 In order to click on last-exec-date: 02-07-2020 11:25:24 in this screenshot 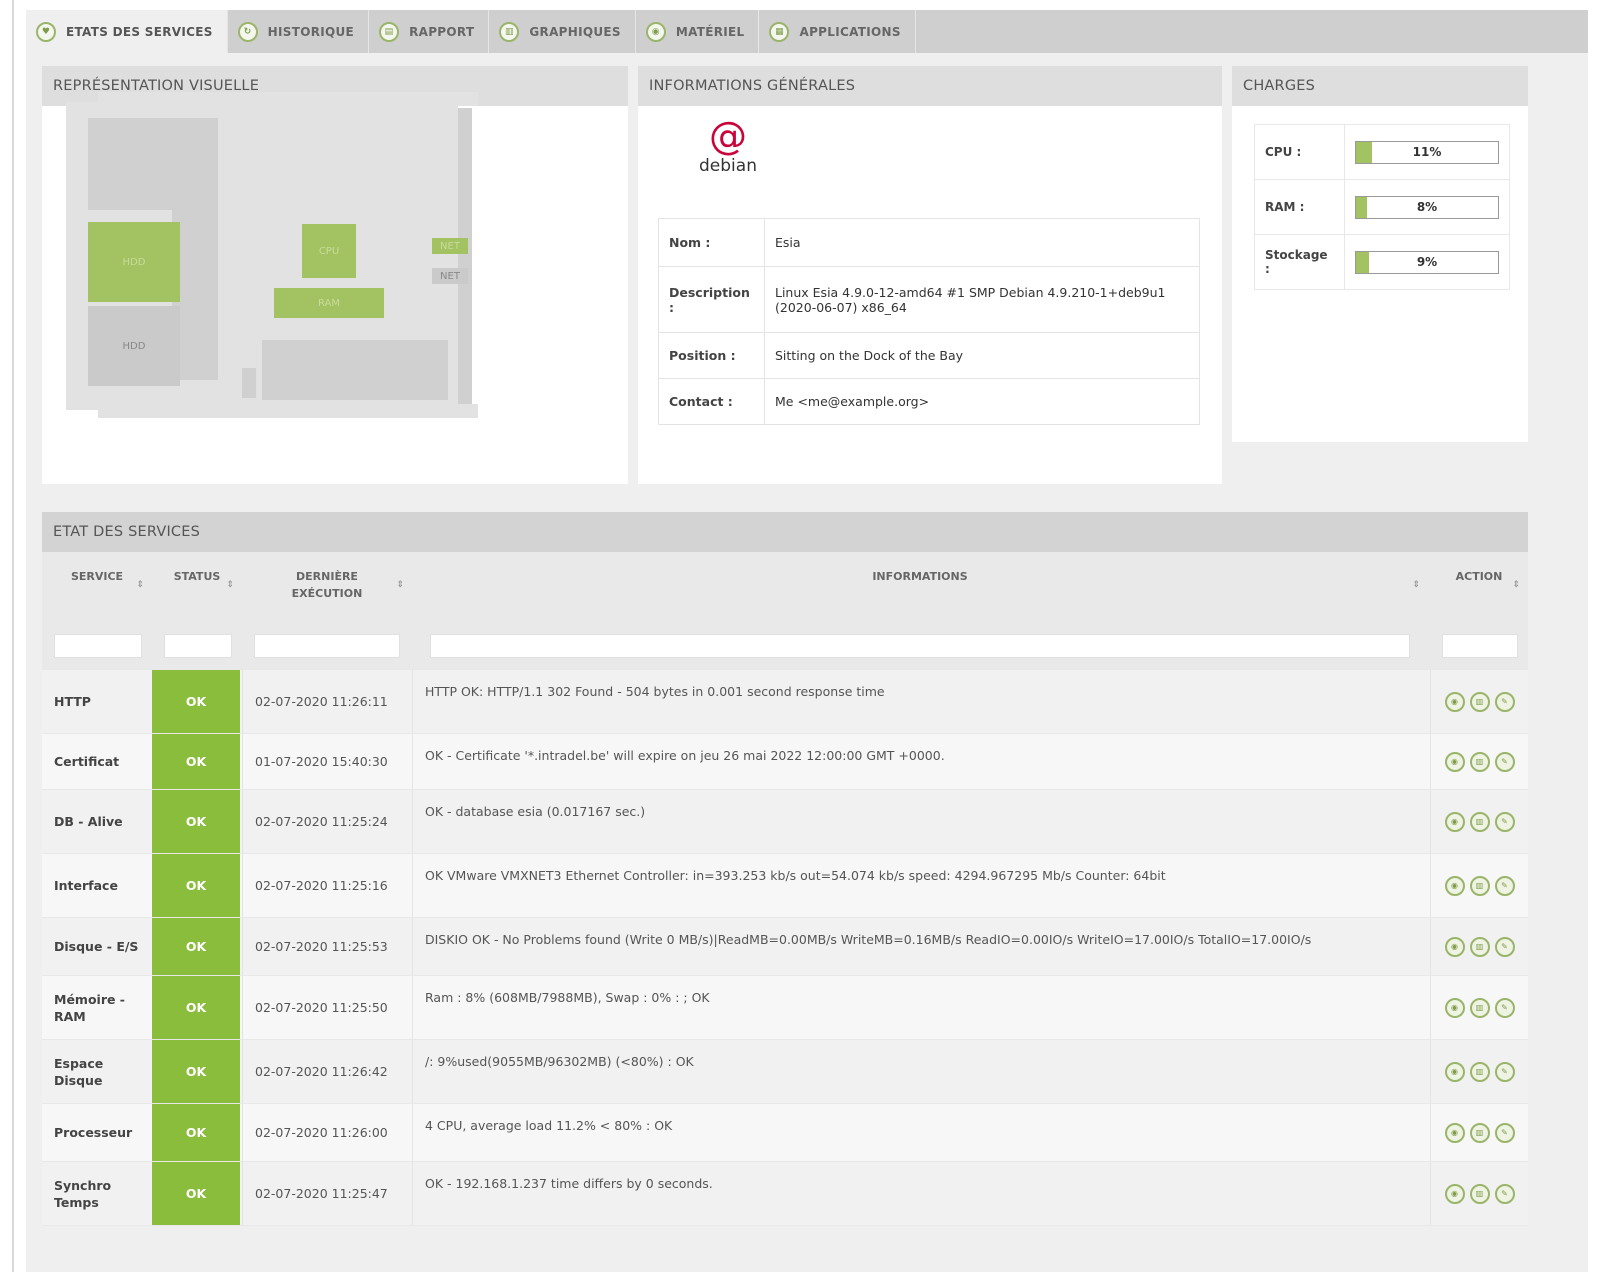, I will do `click(327, 821)`.